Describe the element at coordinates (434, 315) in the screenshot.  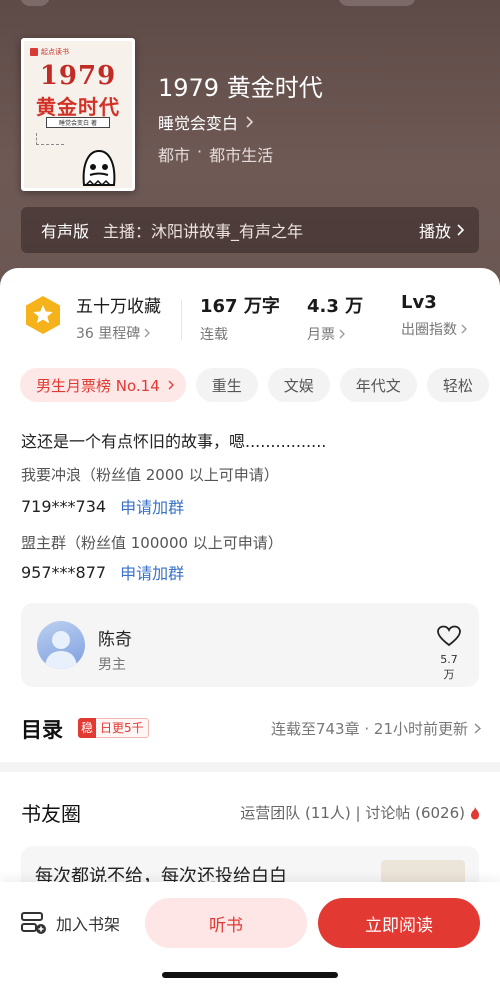
I see `stat-level: Lv3 出圈指数` at that location.